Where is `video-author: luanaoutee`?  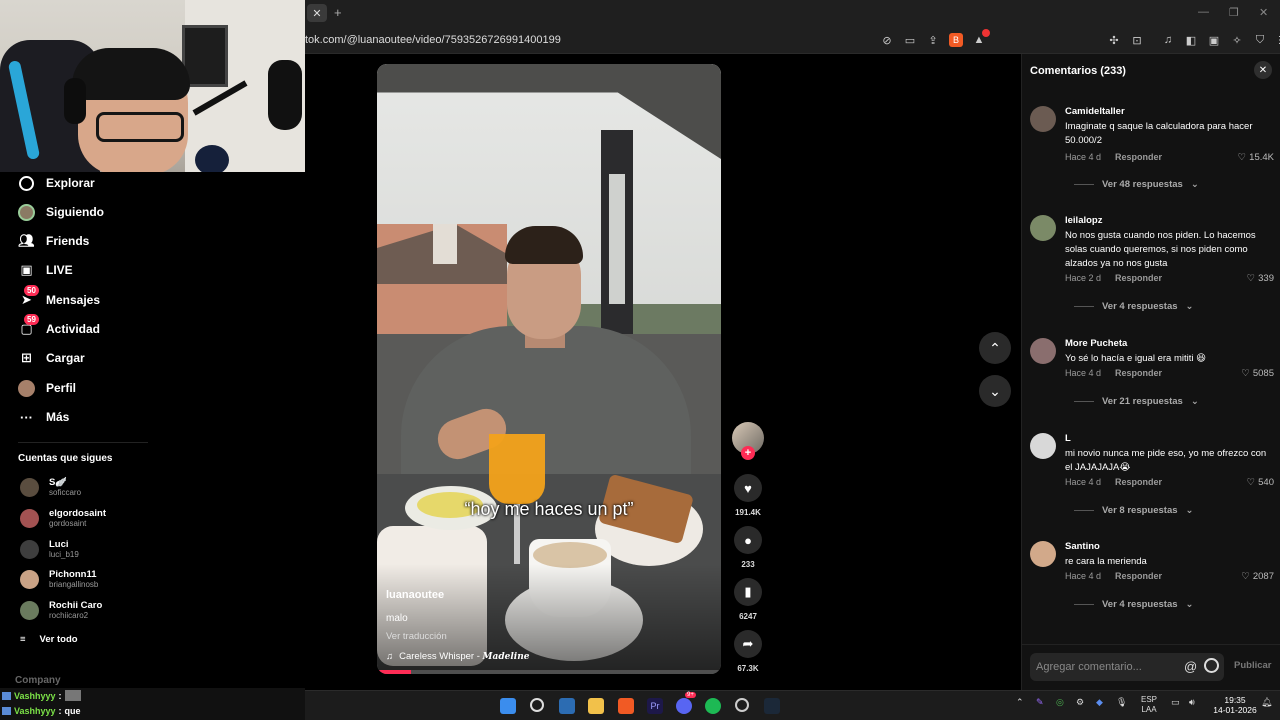
video-author: luanaoutee is located at coordinates (415, 595).